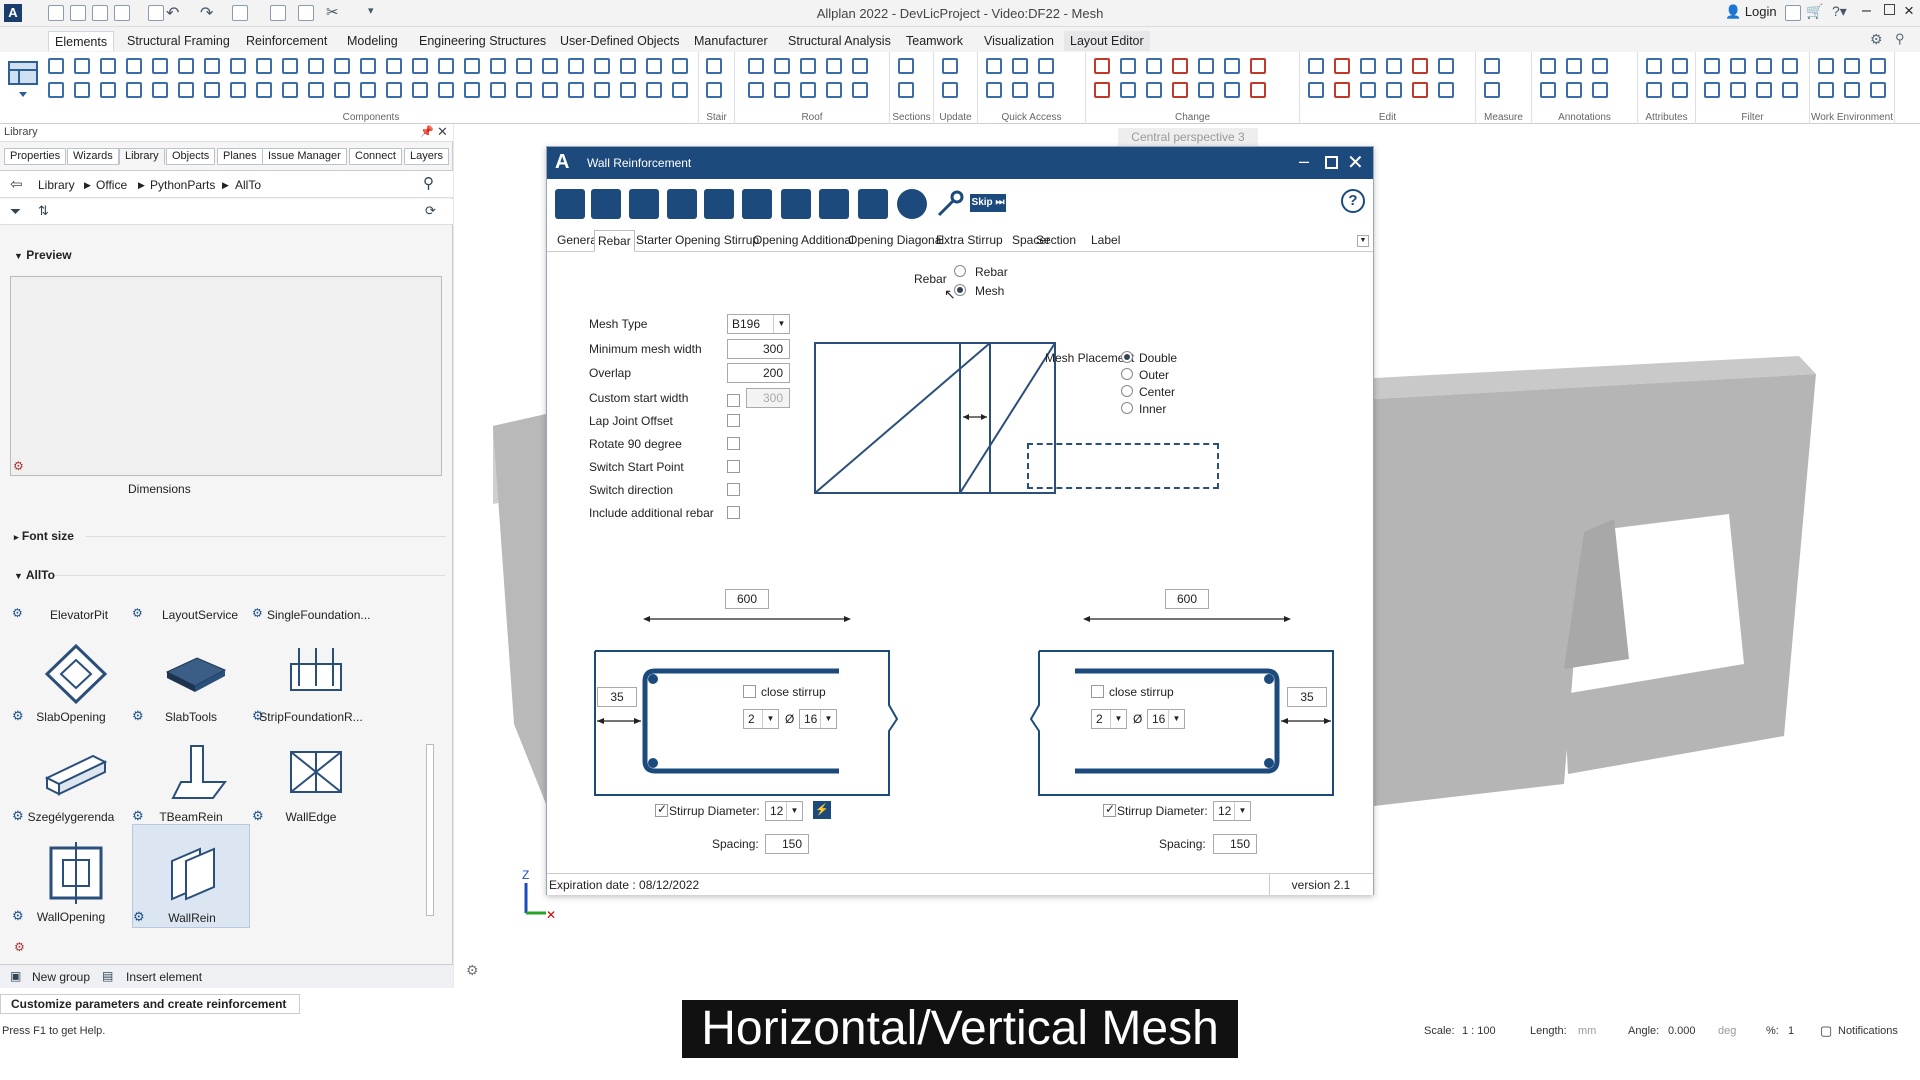 Image resolution: width=1920 pixels, height=1080 pixels. I want to click on ribbon-tab-visualization: Visualization, so click(1019, 41).